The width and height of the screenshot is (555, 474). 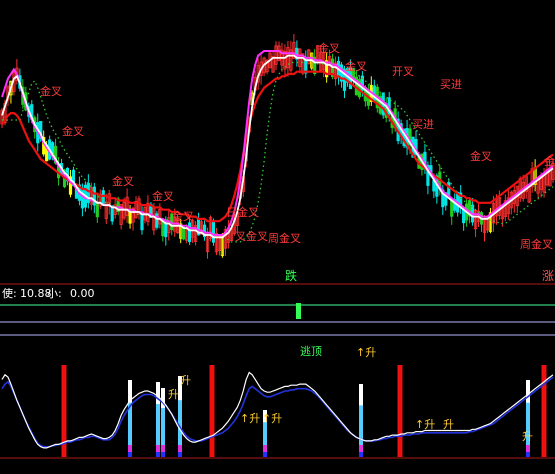 I want to click on signal-label: 叉金叉, so click(x=251, y=236).